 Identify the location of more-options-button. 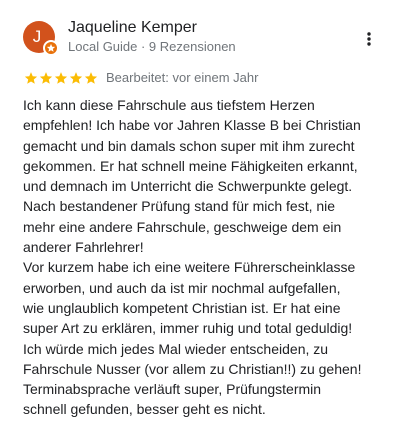
(369, 39).